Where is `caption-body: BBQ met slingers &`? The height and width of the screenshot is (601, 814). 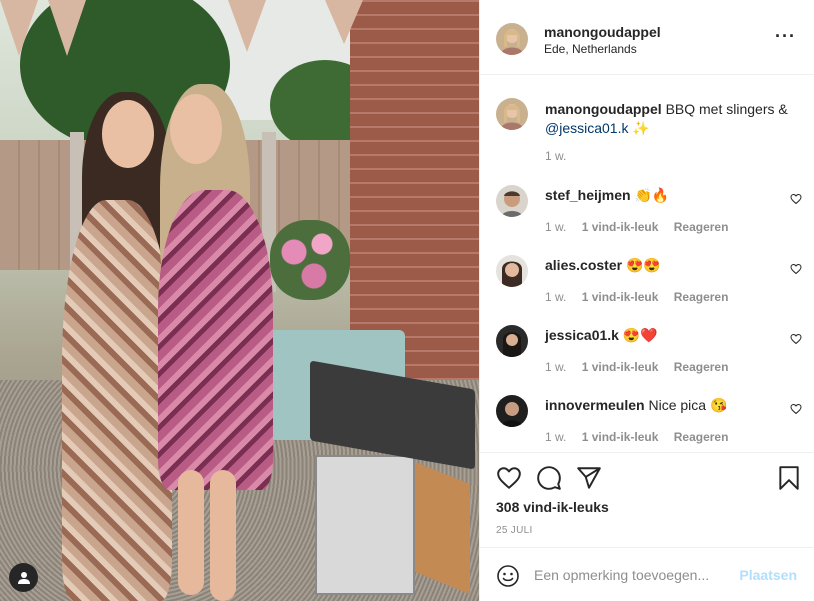 caption-body: BBQ met slingers & is located at coordinates (726, 109).